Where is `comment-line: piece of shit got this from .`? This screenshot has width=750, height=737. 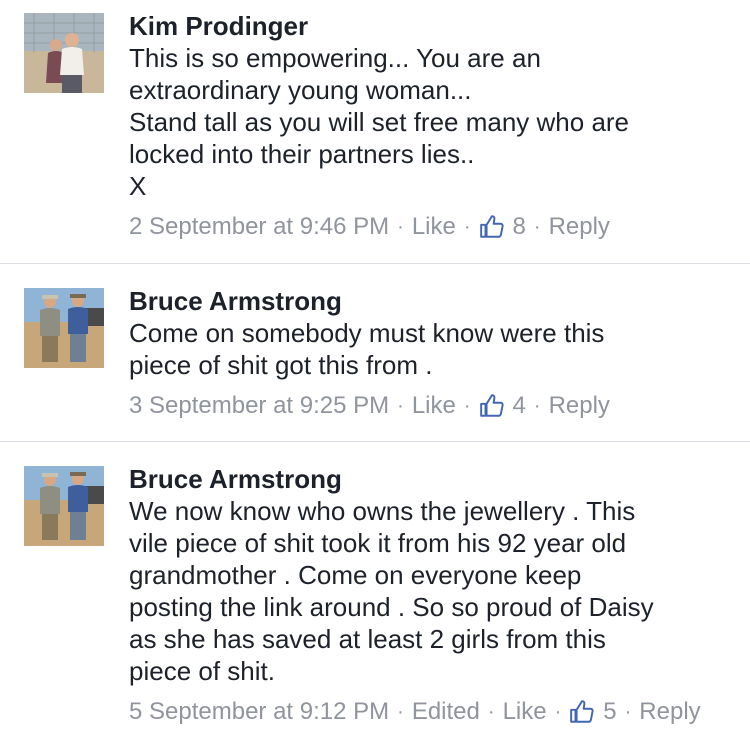
comment-line: piece of shit got this from . is located at coordinates (281, 365).